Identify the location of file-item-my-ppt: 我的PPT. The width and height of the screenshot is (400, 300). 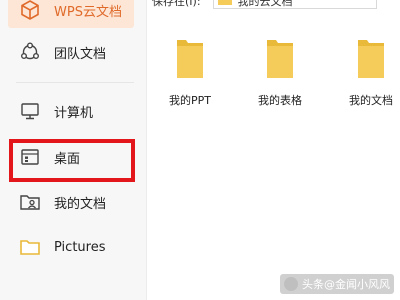
(190, 73).